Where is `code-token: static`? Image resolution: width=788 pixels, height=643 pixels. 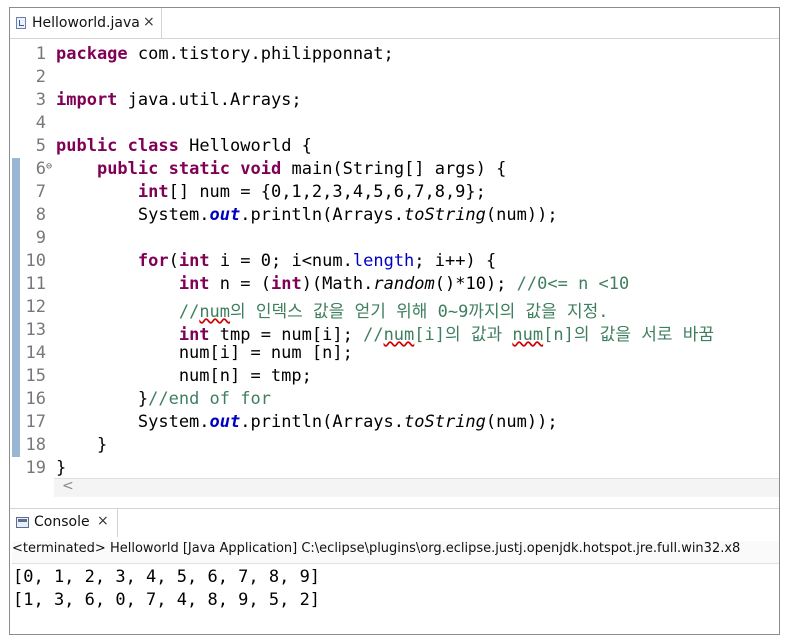
code-token: static is located at coordinates (199, 169).